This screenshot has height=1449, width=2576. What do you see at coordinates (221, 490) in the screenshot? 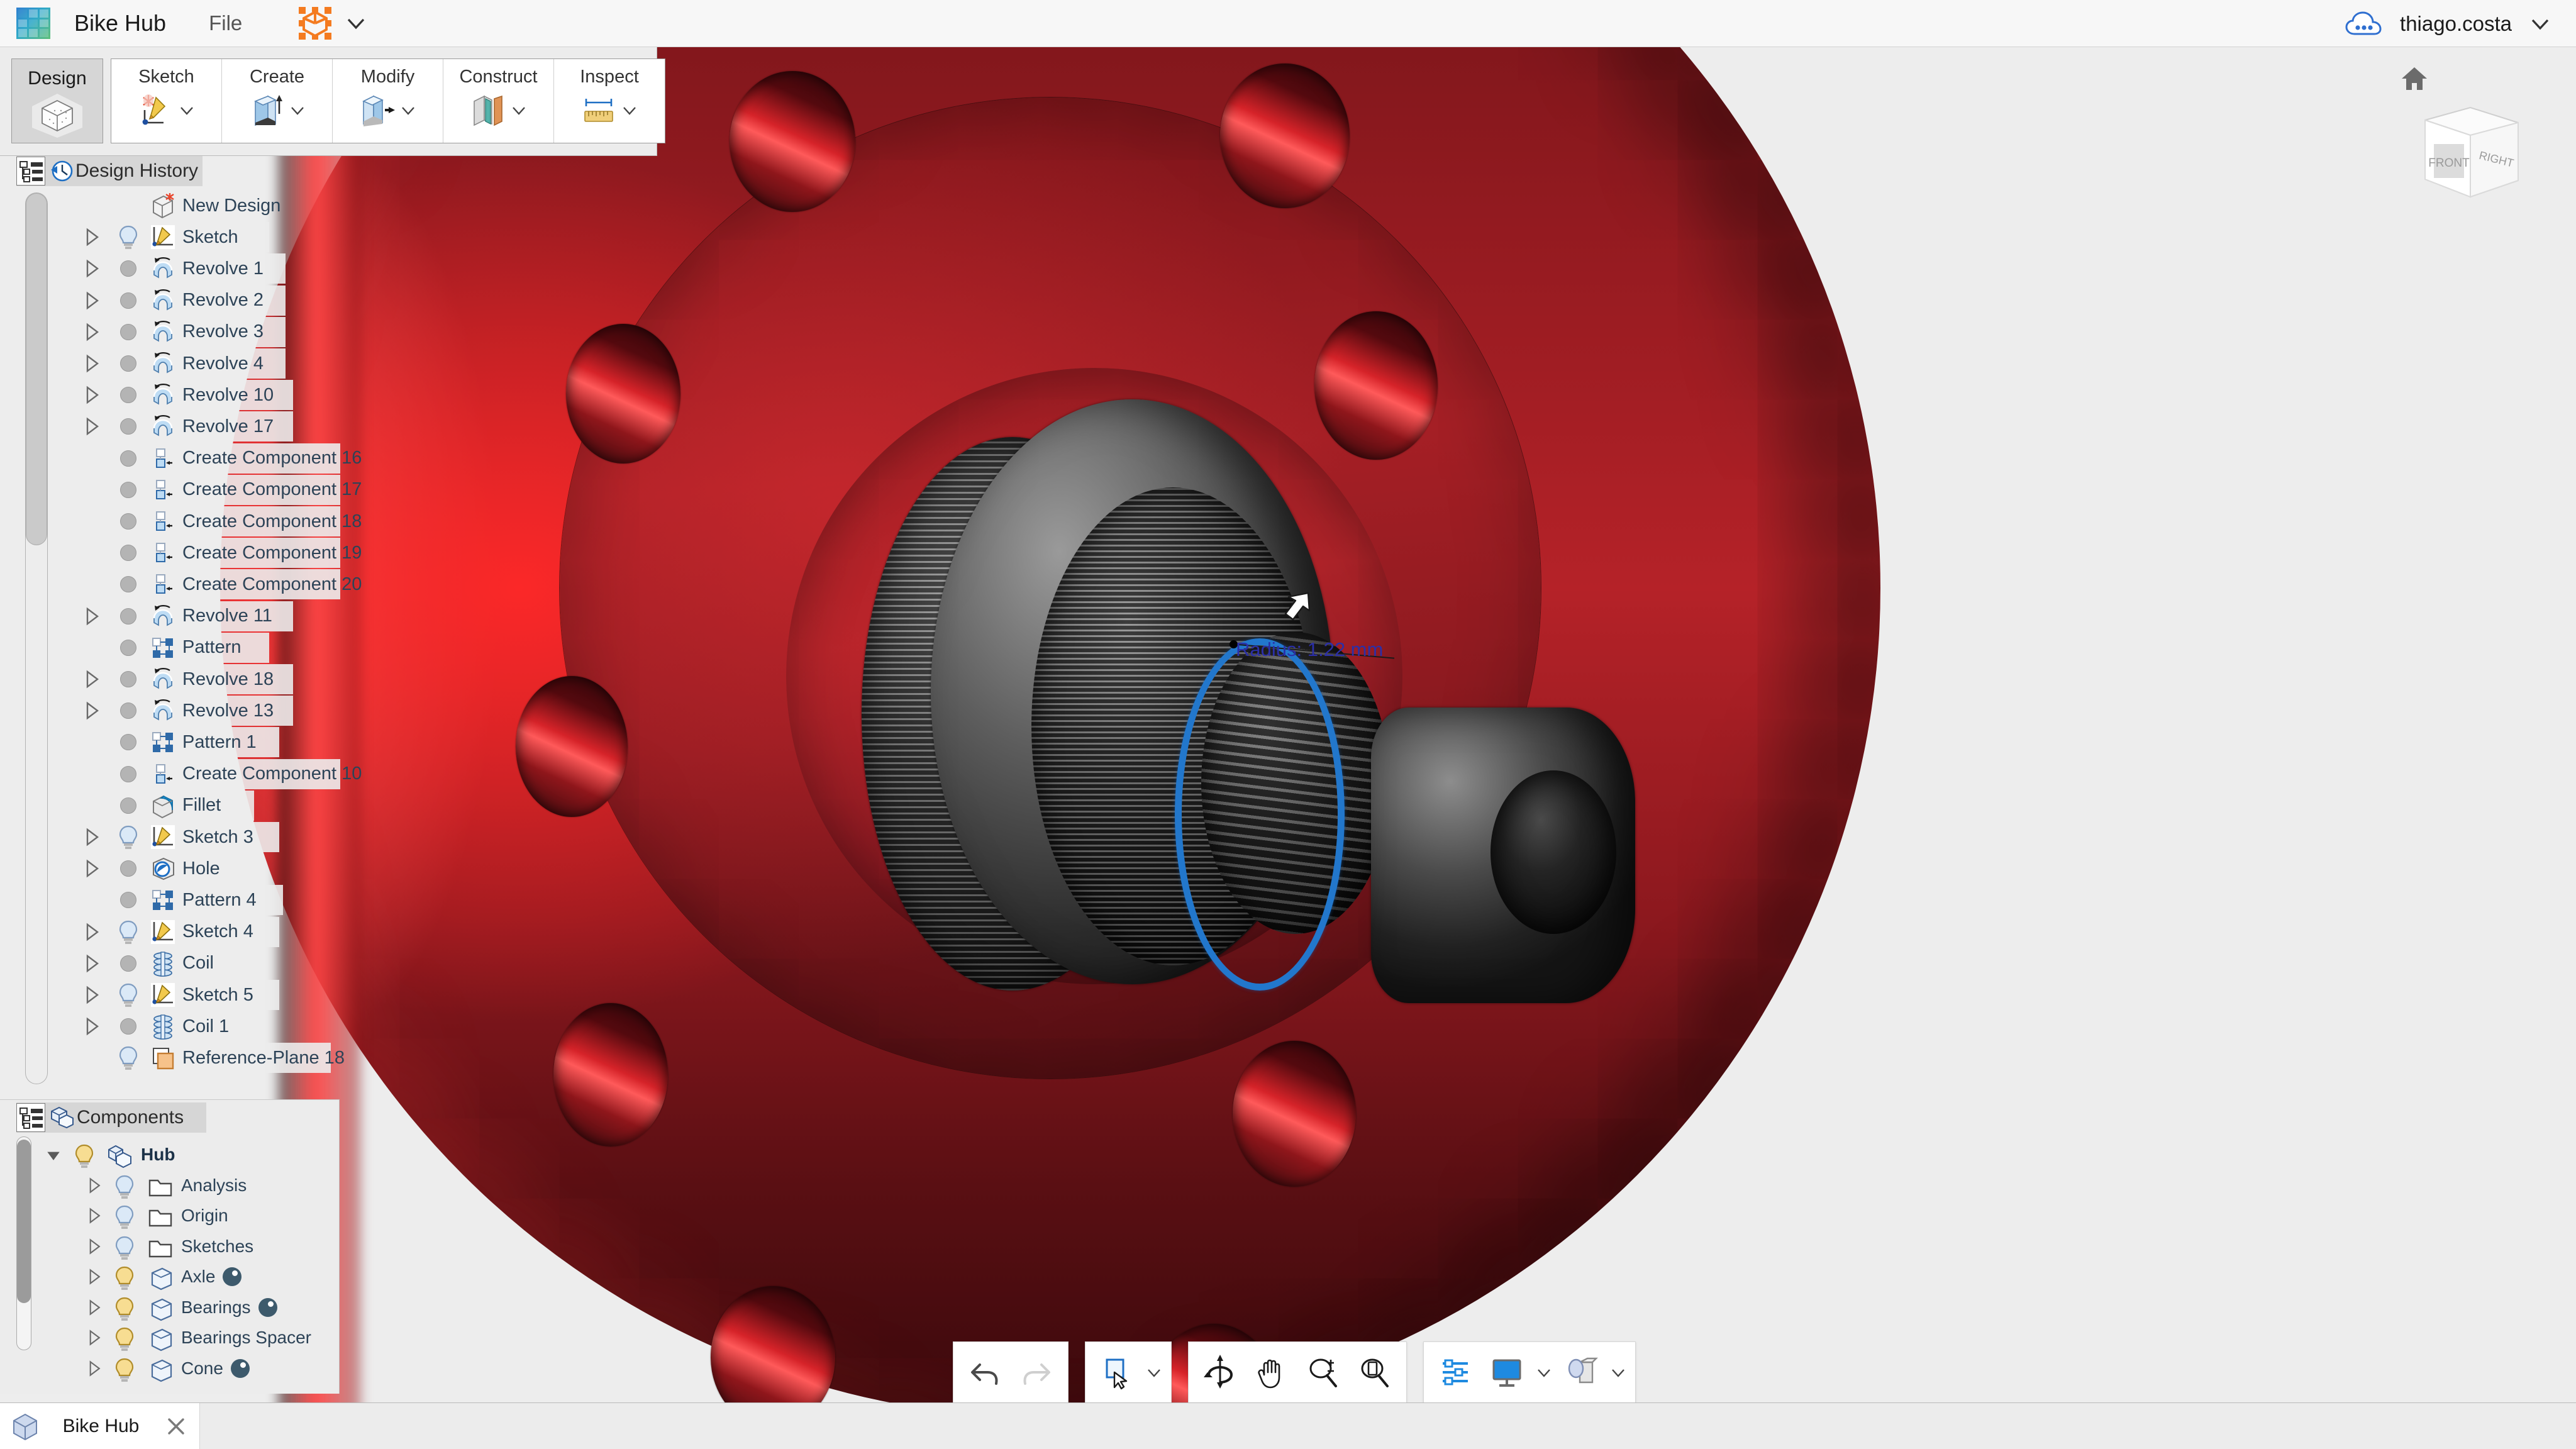
I see `history-item: Create Component 17` at bounding box center [221, 490].